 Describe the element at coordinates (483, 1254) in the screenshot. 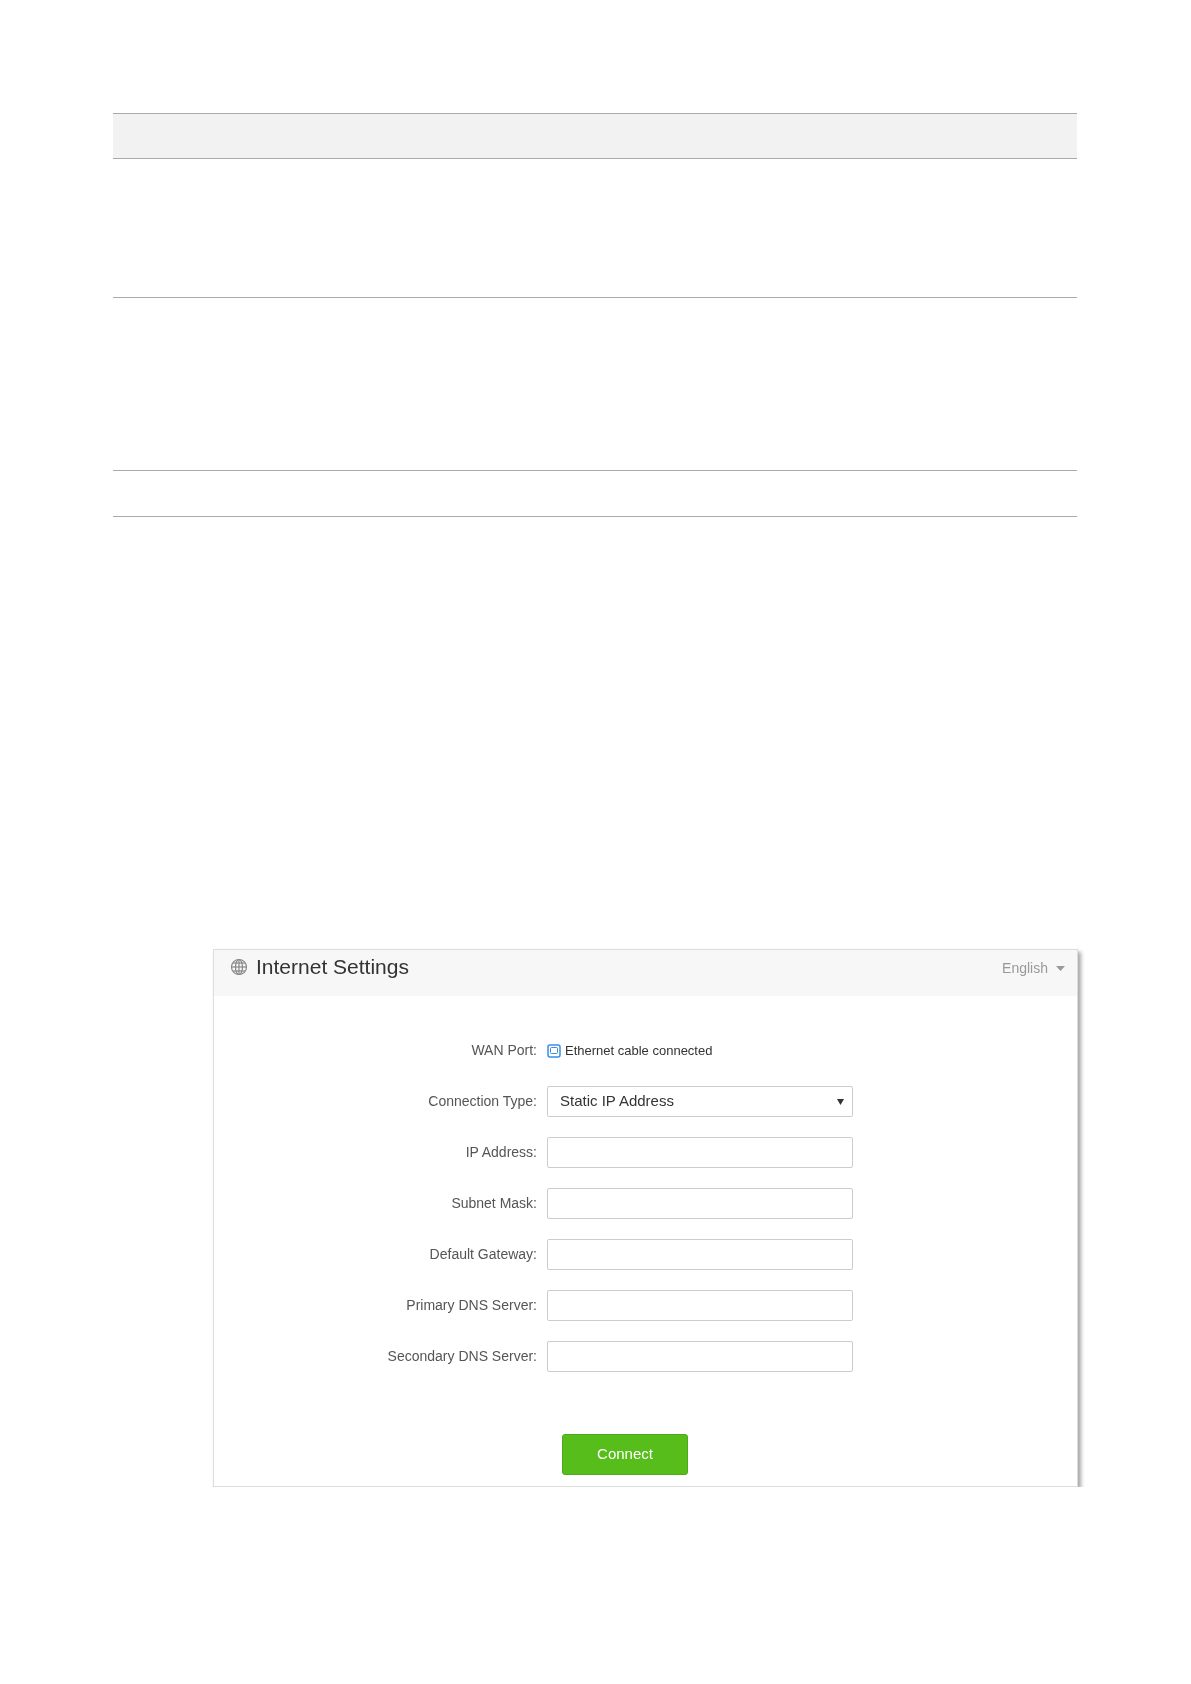

I see `field-label: Default Gateway:` at that location.